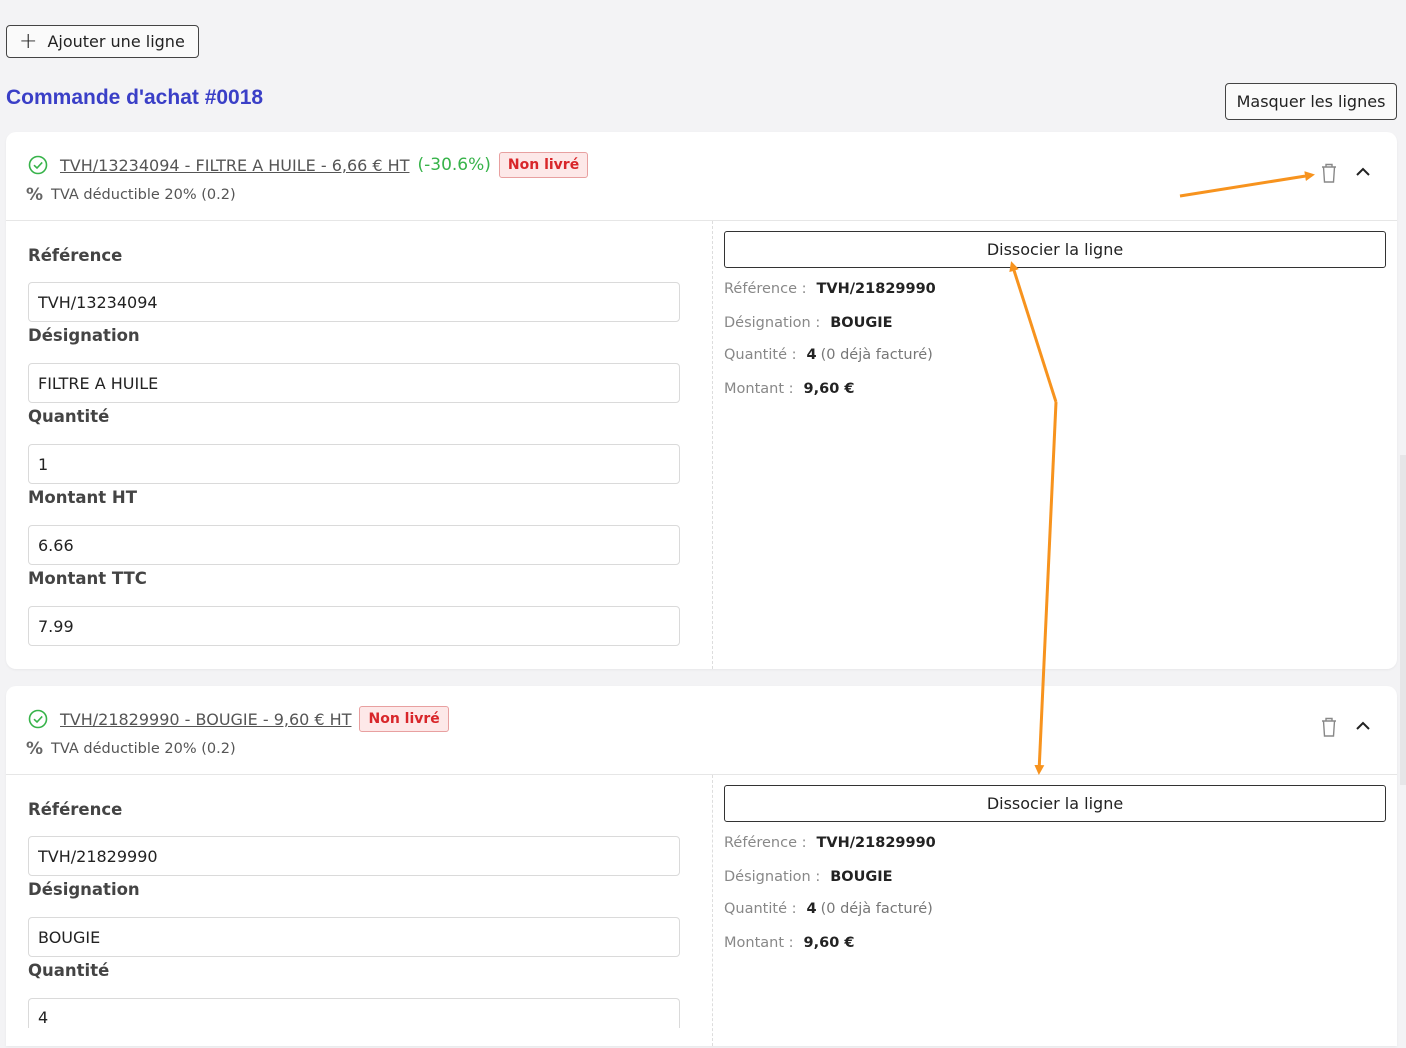 The width and height of the screenshot is (1406, 1048). Describe the element at coordinates (354, 626) in the screenshot. I see `amount-ttc-input` at that location.